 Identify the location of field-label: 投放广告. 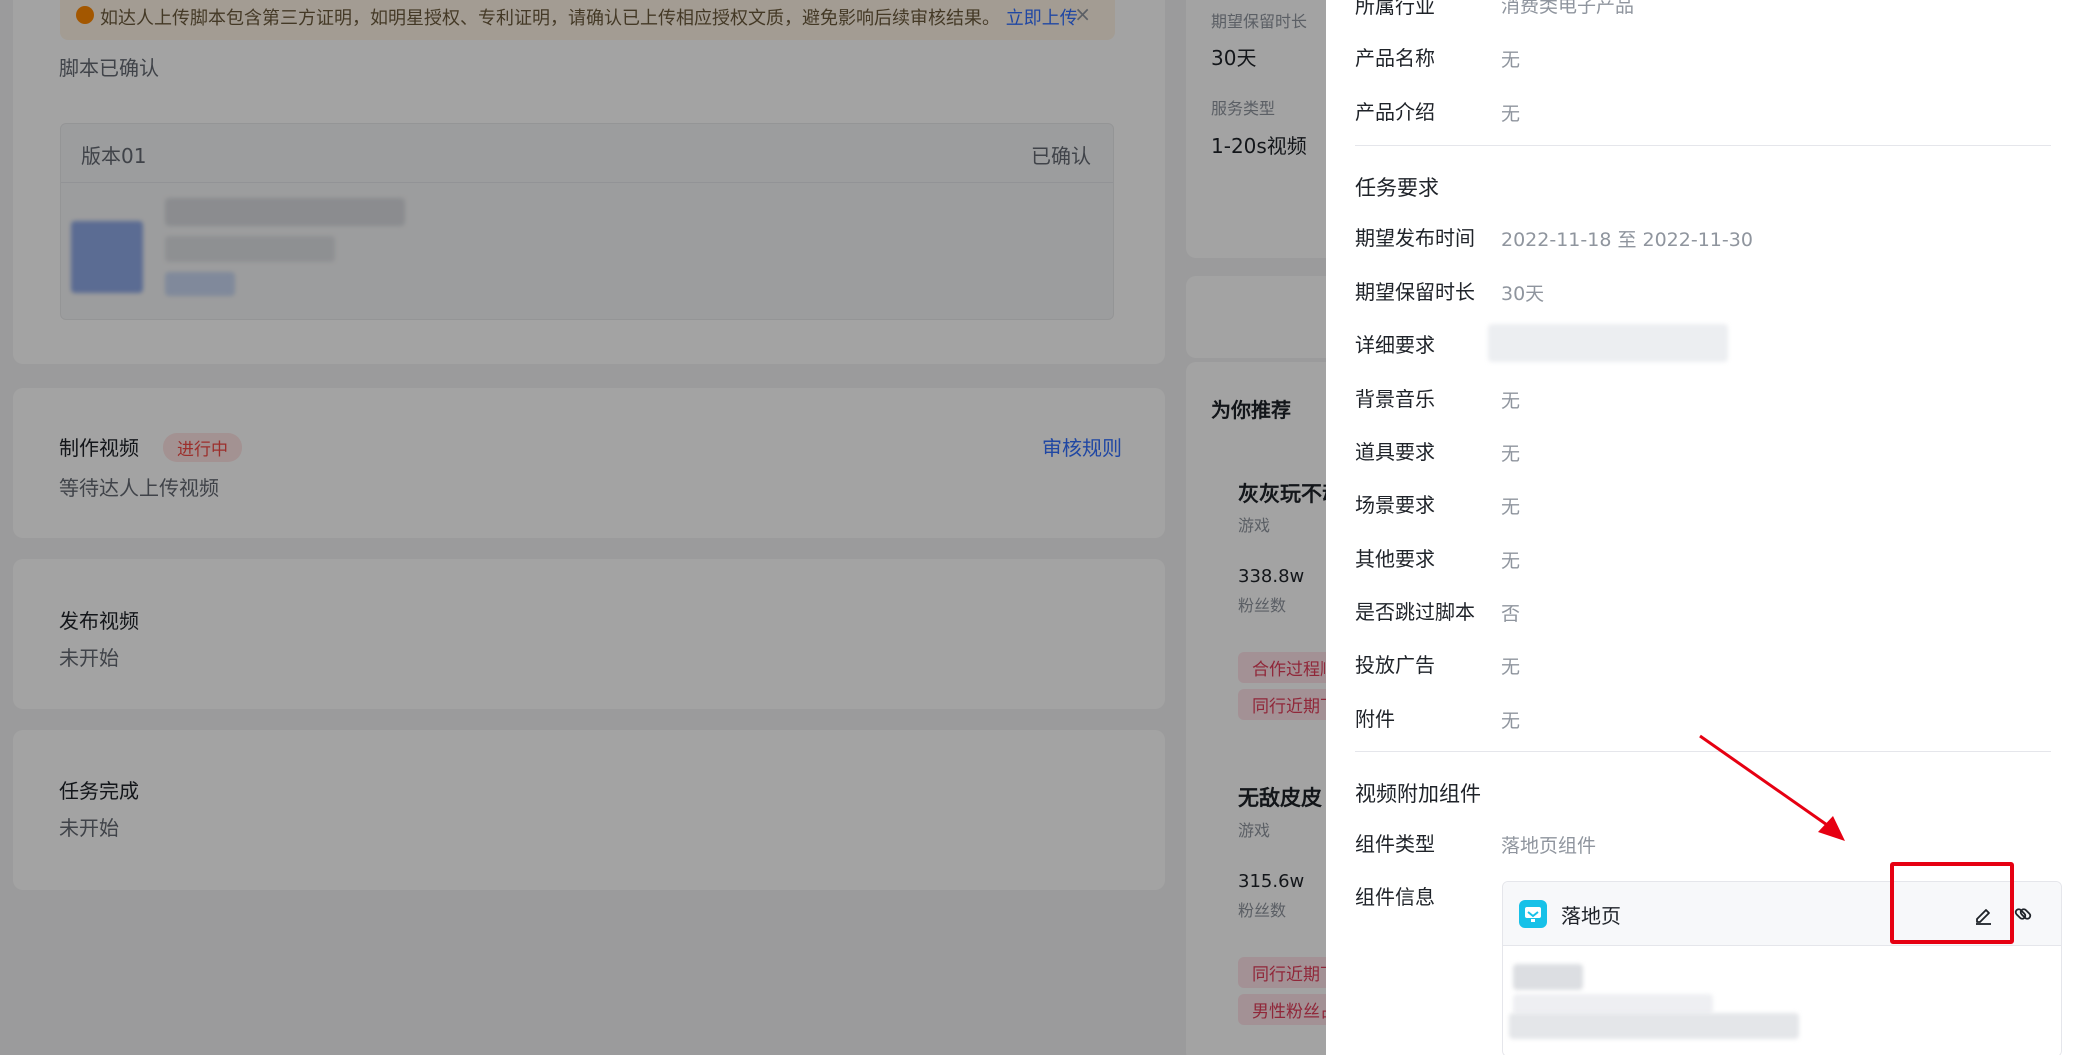
(1395, 665).